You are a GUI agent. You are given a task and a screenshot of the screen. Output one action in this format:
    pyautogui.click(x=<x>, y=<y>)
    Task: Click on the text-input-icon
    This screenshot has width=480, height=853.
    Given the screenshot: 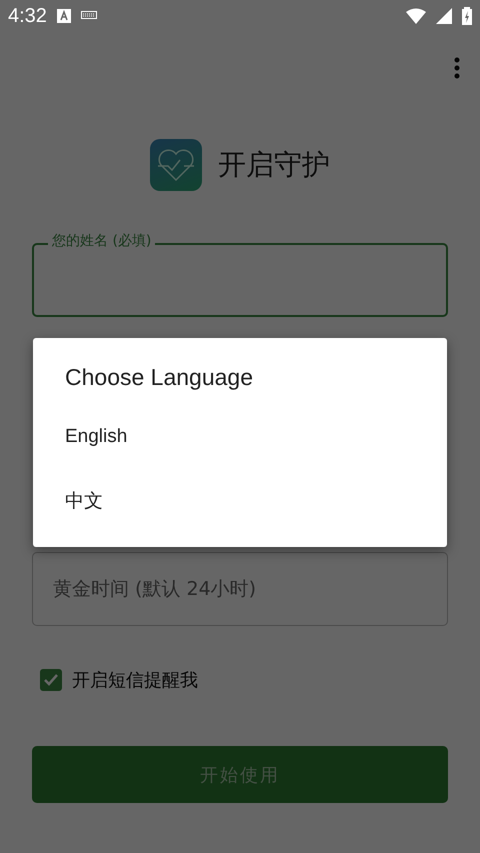 What is the action you would take?
    pyautogui.click(x=63, y=16)
    